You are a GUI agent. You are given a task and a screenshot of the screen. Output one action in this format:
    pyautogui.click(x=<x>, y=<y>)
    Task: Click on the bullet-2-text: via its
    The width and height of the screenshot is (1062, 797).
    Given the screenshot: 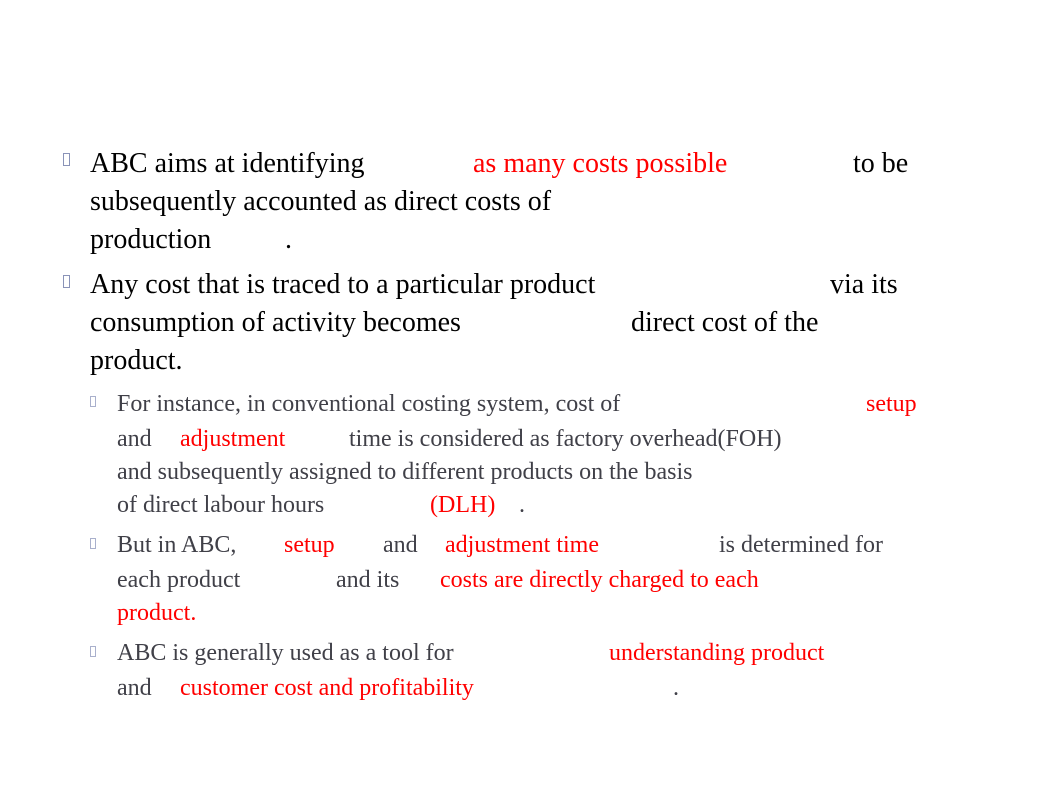 What is the action you would take?
    pyautogui.click(x=864, y=284)
    